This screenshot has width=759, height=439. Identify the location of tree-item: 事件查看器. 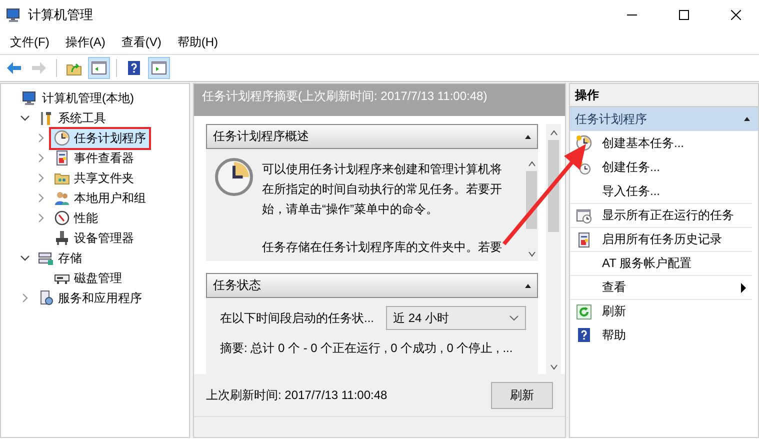
(94, 158).